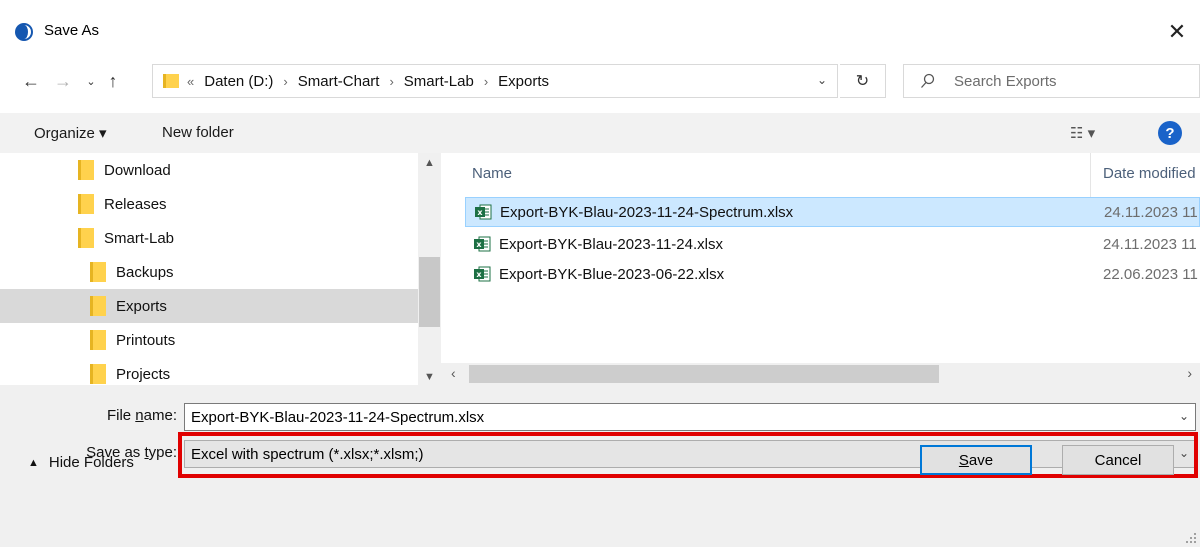  Describe the element at coordinates (198, 132) in the screenshot. I see `new-folder-button: New folder` at that location.